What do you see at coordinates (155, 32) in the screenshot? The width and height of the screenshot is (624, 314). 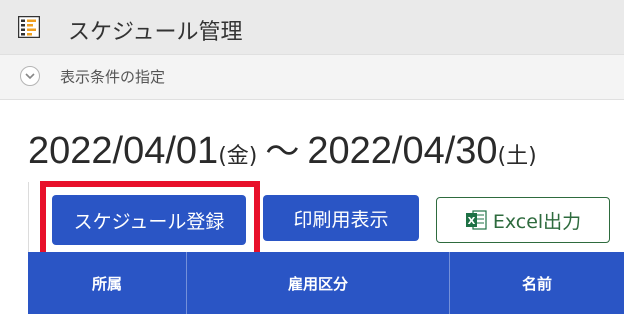 I see `app-title: スケジュール管理` at bounding box center [155, 32].